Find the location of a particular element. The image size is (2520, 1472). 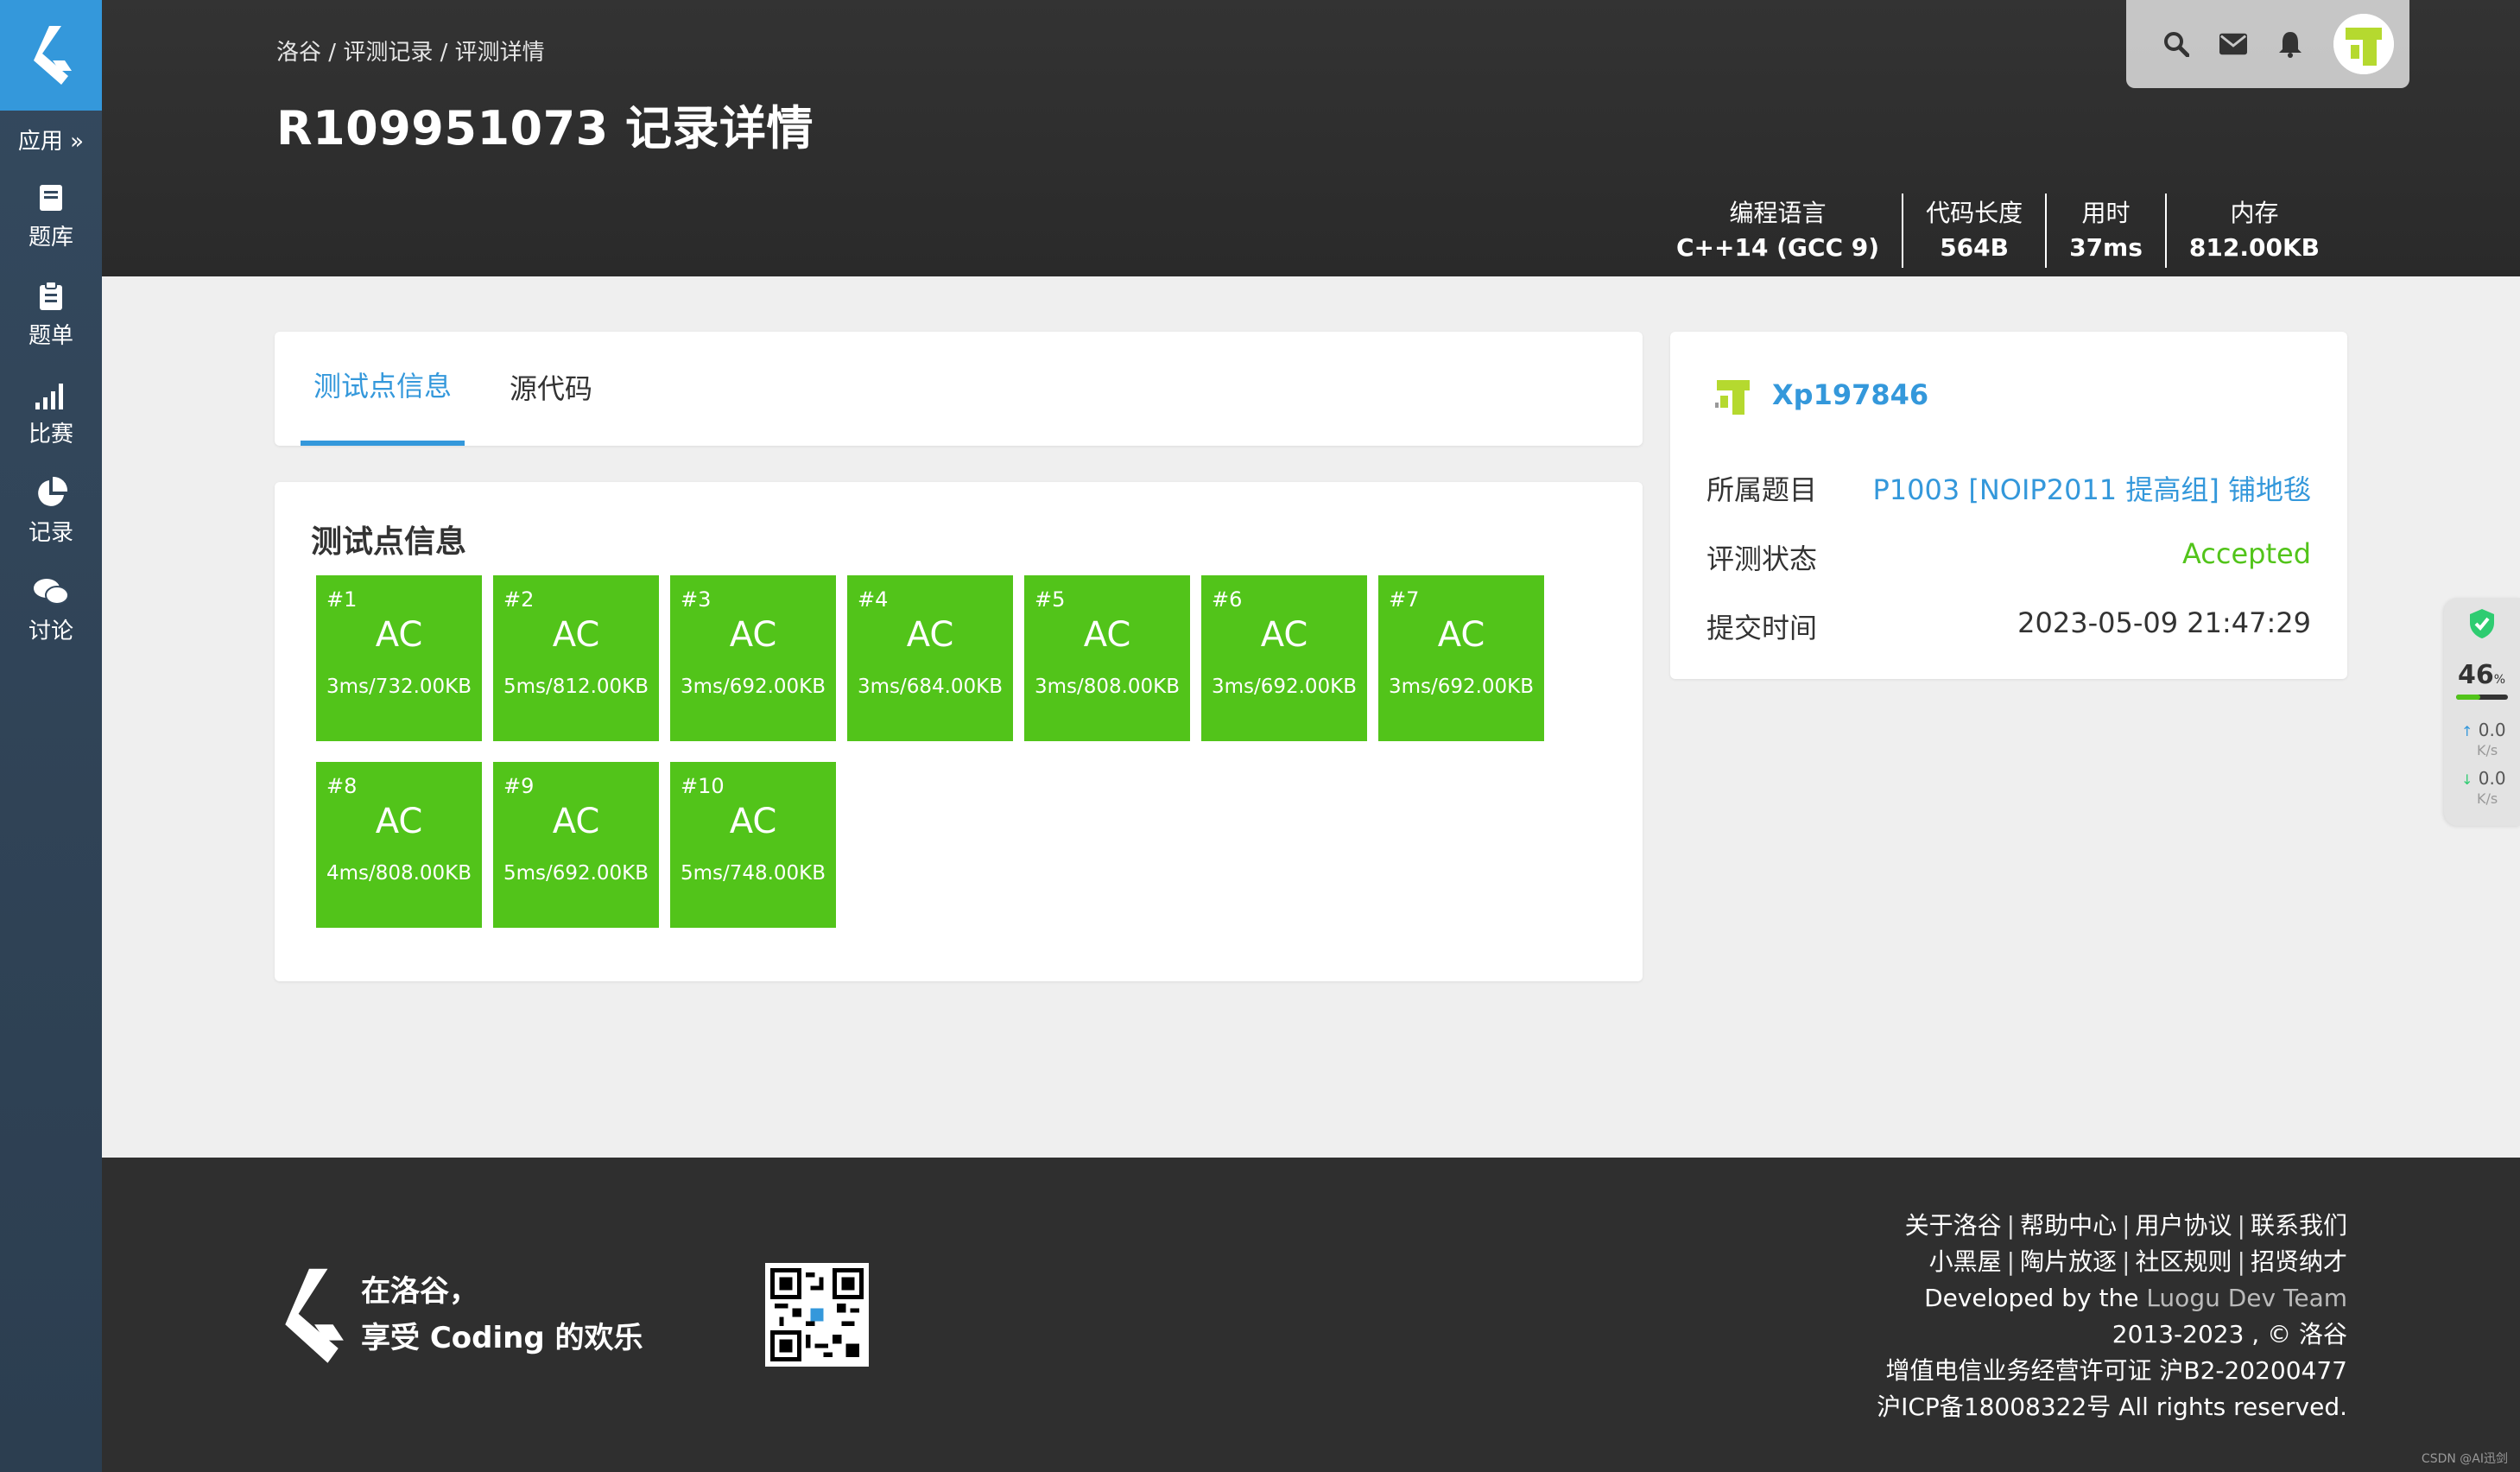

testcase-info: 5ms/812.00KB is located at coordinates (576, 687).